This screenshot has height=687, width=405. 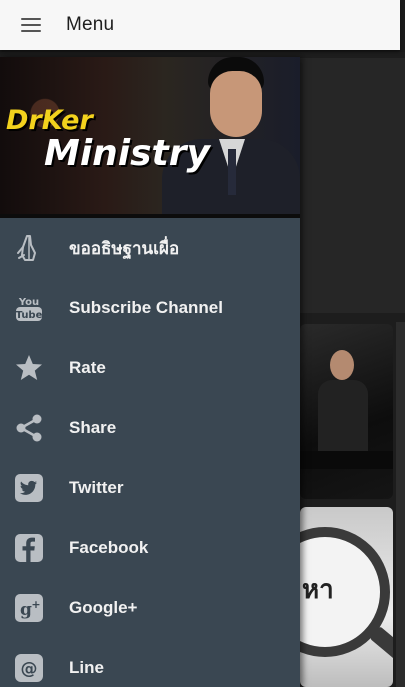 I want to click on menu-item-facebook: Facebook, so click(x=150, y=548).